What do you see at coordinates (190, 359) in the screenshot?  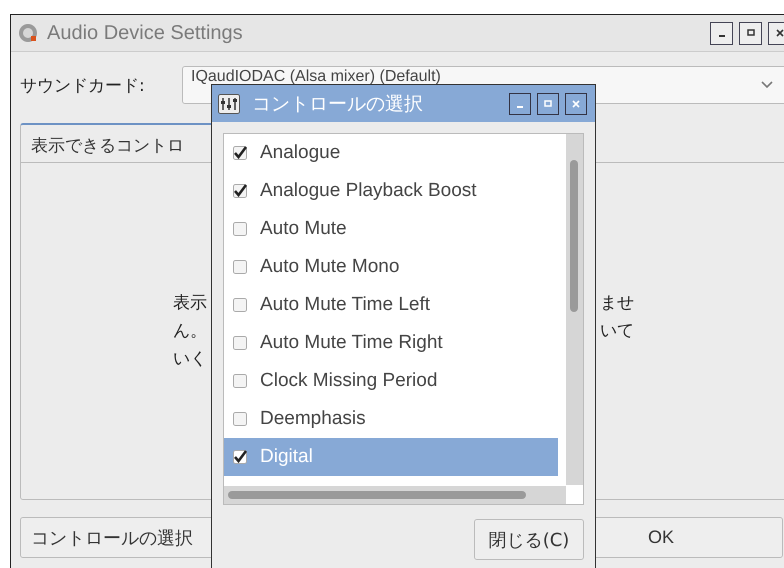 I see `message-text: いく` at bounding box center [190, 359].